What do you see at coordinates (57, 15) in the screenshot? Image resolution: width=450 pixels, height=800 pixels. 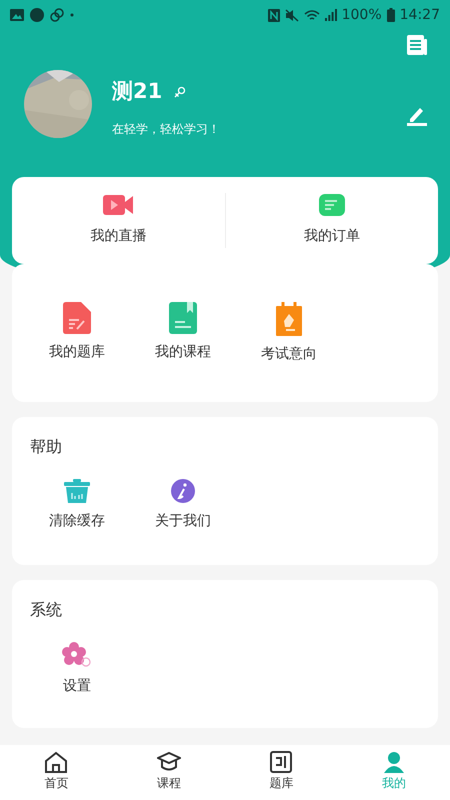 I see `link-icon` at bounding box center [57, 15].